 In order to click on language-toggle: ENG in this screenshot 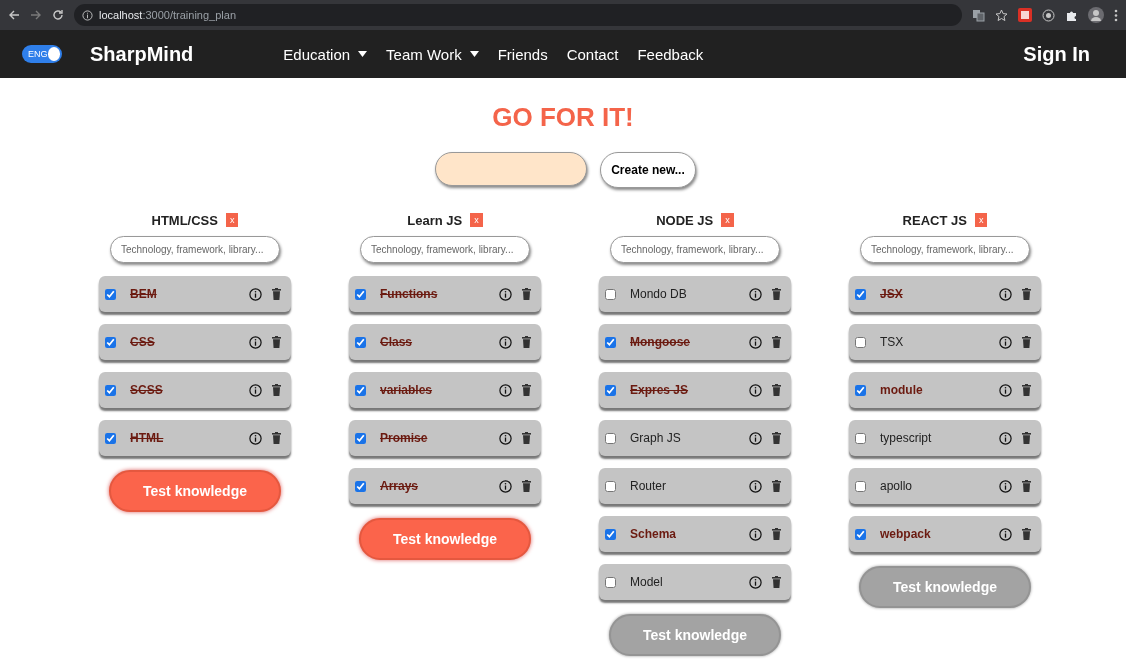, I will do `click(42, 54)`.